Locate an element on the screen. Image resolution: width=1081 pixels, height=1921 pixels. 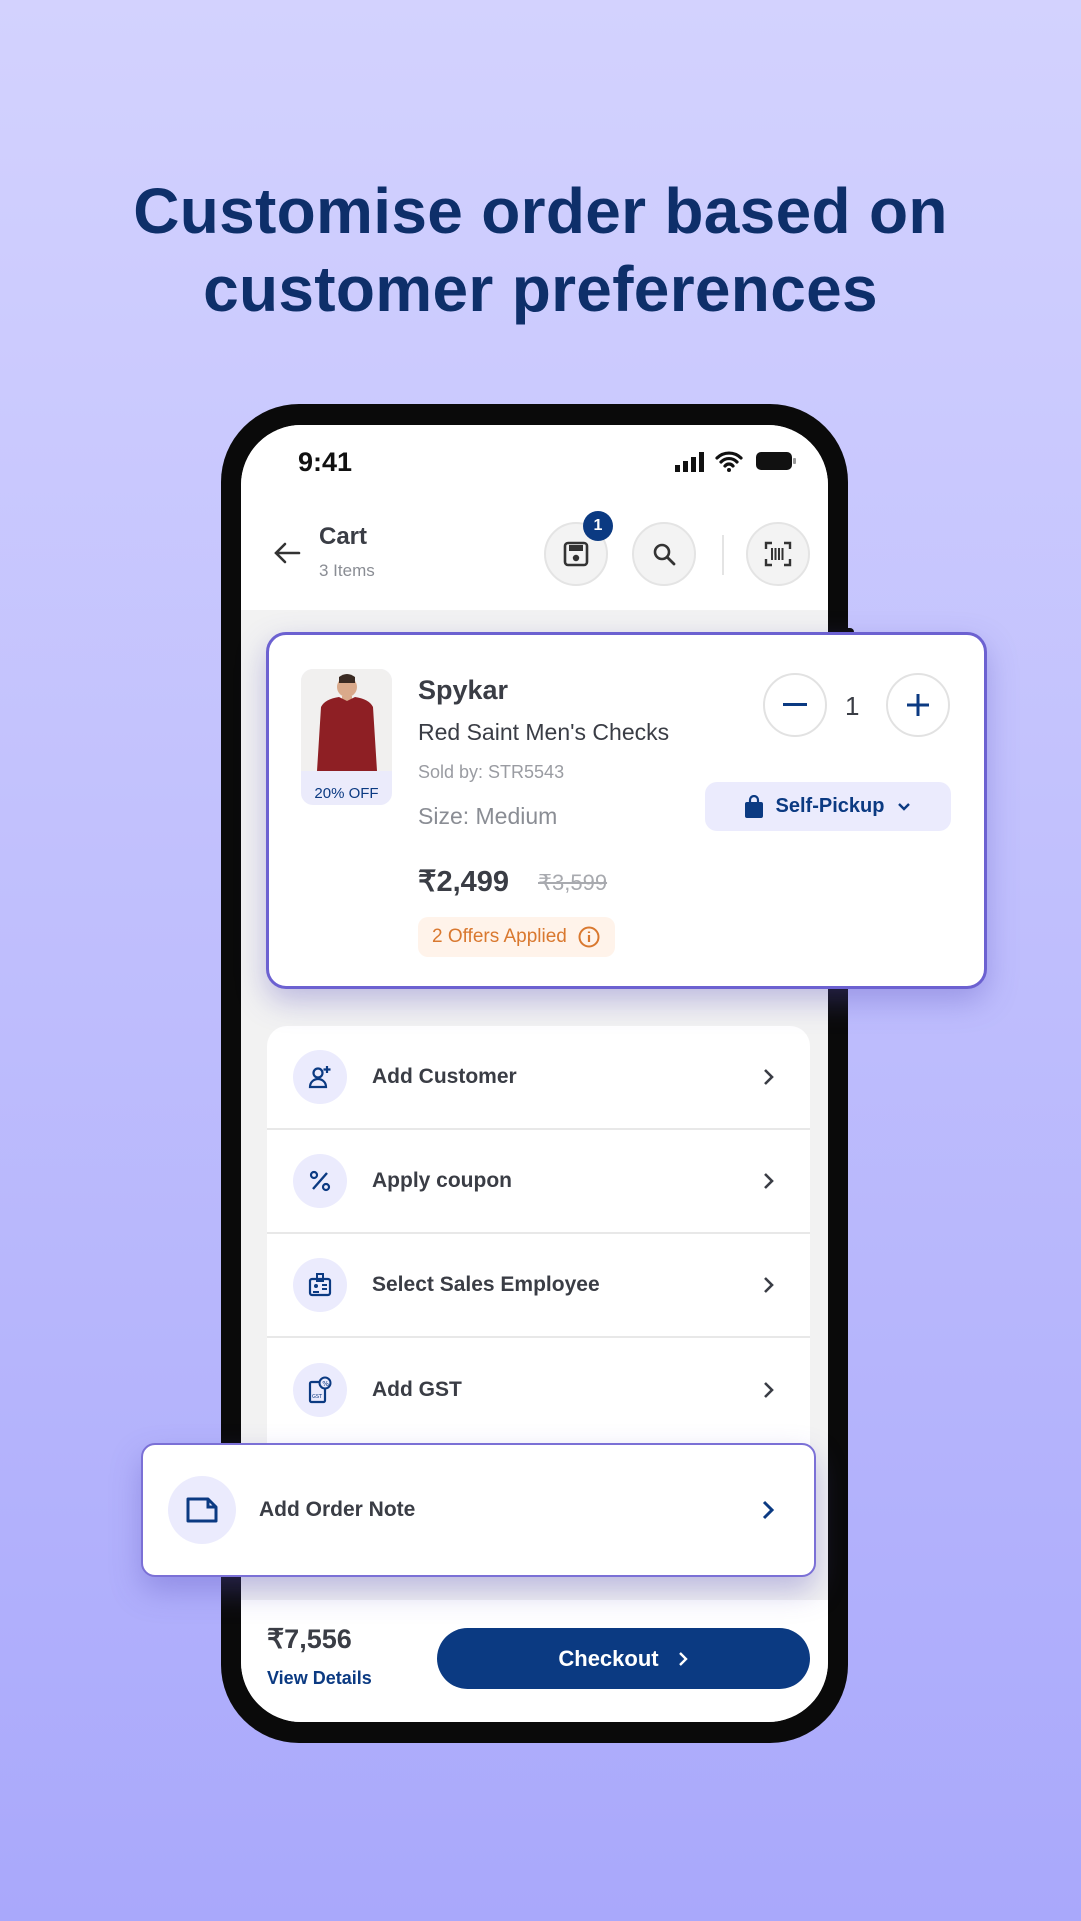
view-details-link: View Details is located at coordinates (319, 1678).